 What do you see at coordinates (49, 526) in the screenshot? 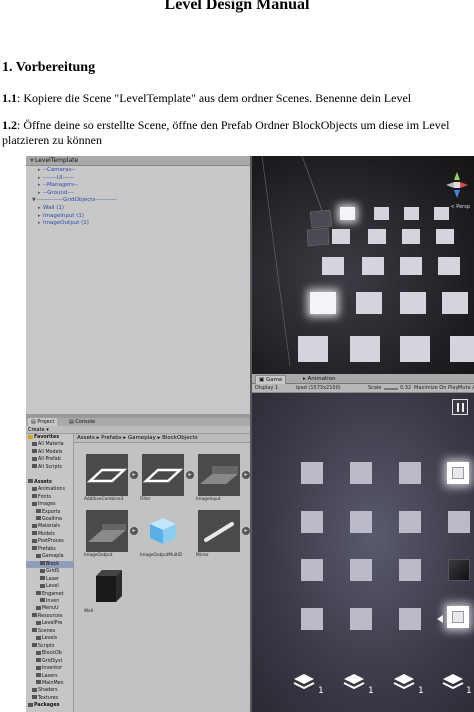
I see `folder-tree-item: Materials` at bounding box center [49, 526].